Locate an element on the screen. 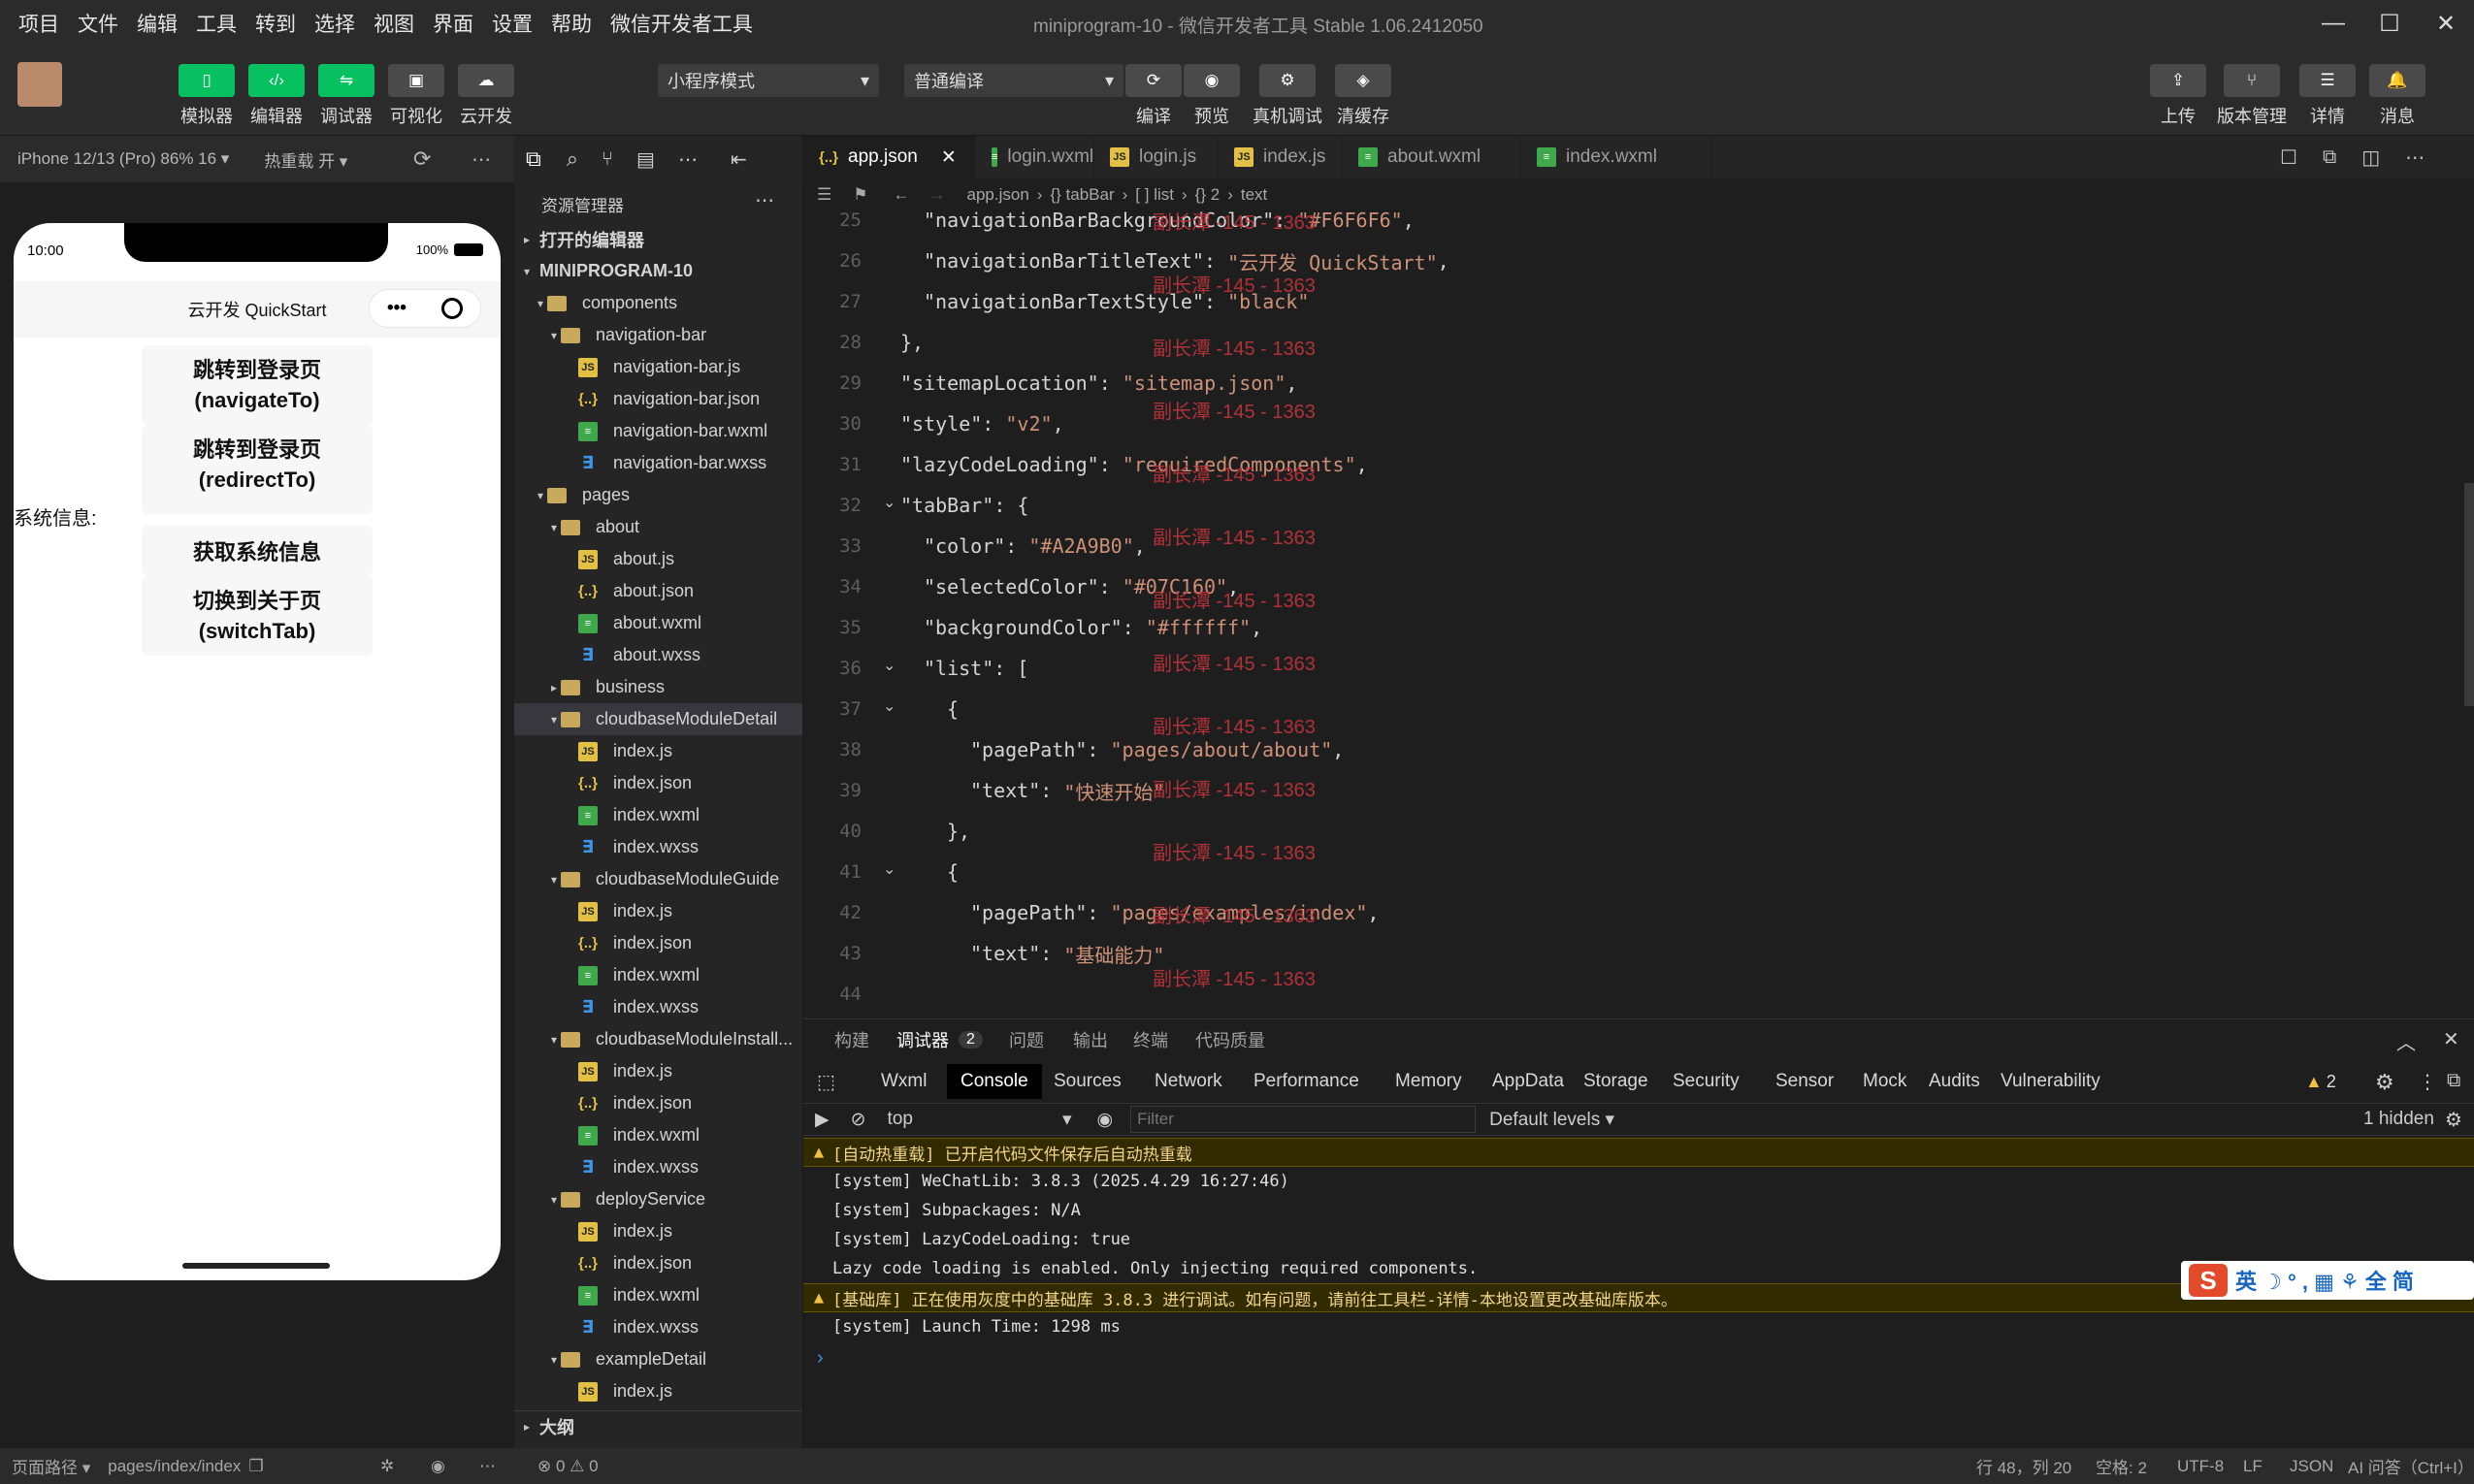 The image size is (2474, 1484). open-editors-section: ▸ 打开的编辑器 is located at coordinates (658, 239).